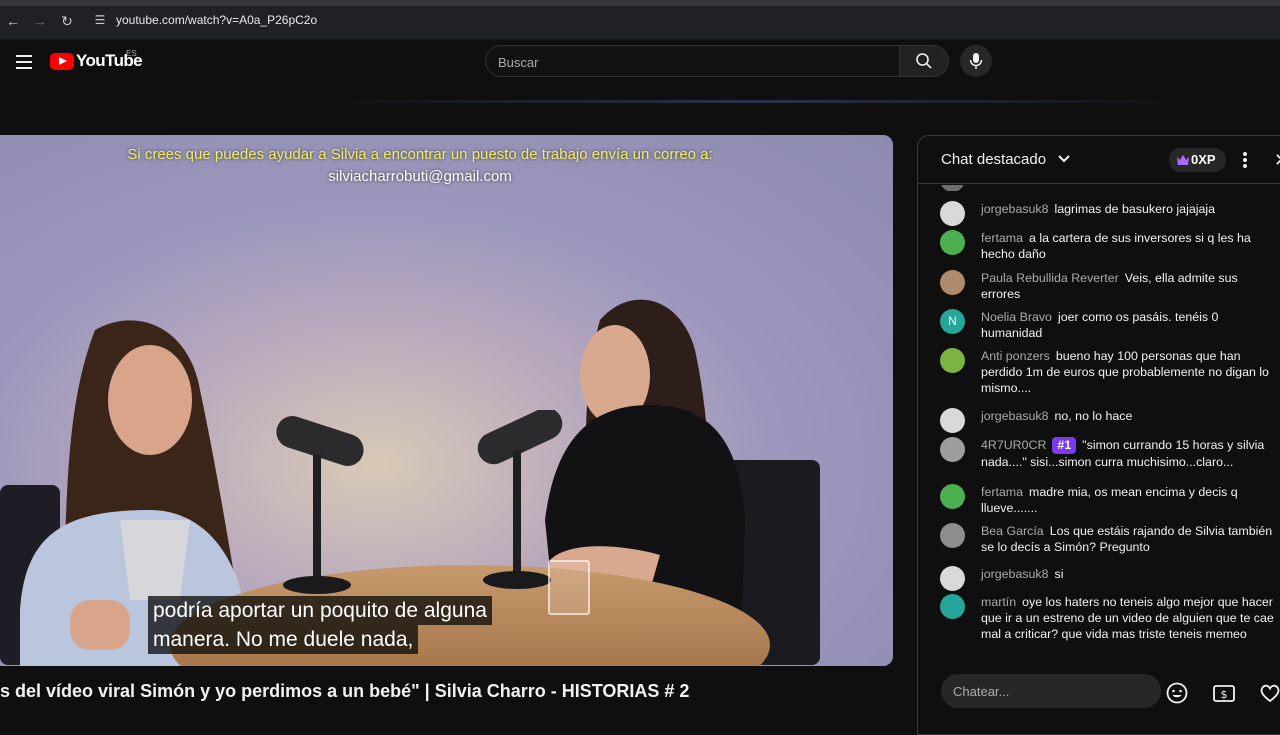 This screenshot has width=1280, height=735. Describe the element at coordinates (131, 53) in the screenshot. I see `region-label: ES` at that location.